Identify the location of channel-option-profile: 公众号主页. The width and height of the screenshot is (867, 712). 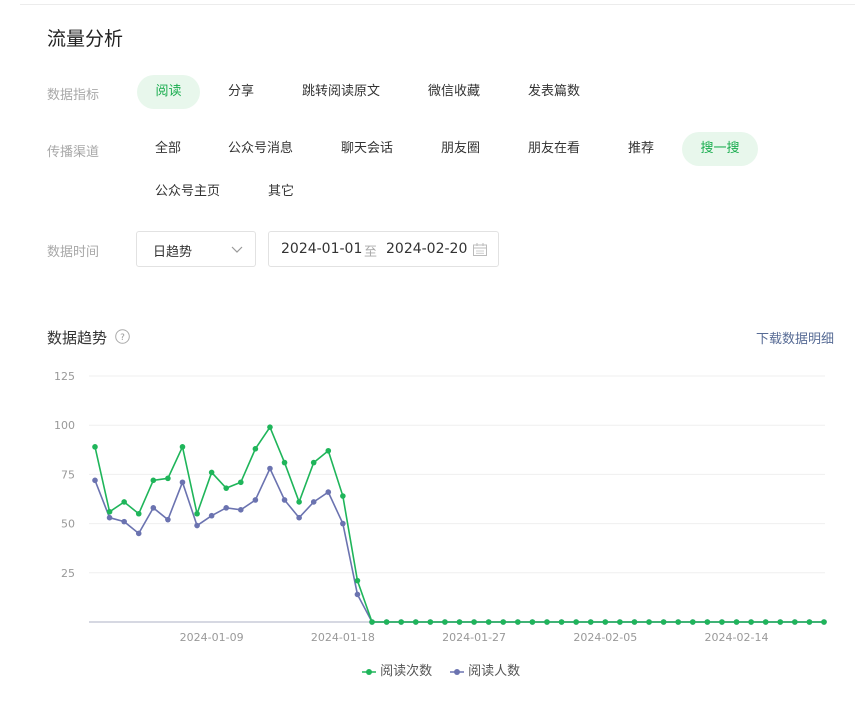
(187, 192).